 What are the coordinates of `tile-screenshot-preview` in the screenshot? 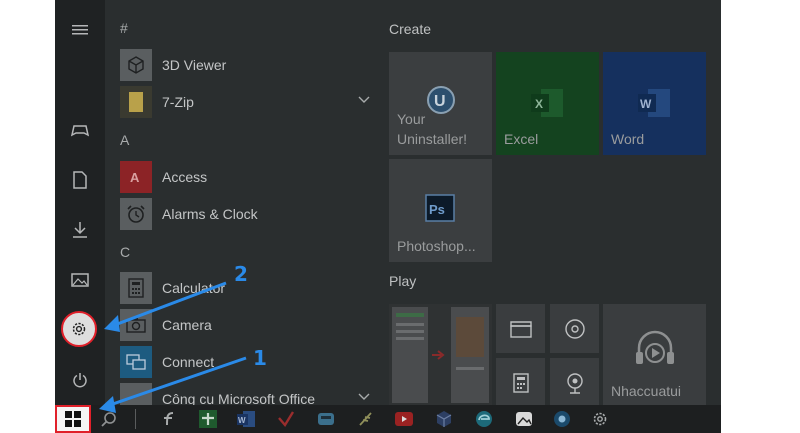 It's located at (440, 355).